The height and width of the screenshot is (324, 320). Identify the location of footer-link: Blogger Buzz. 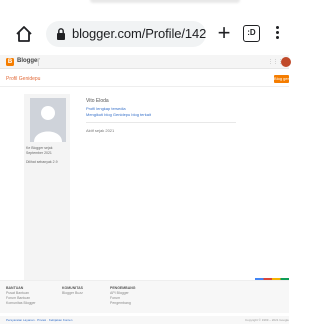
(72, 293).